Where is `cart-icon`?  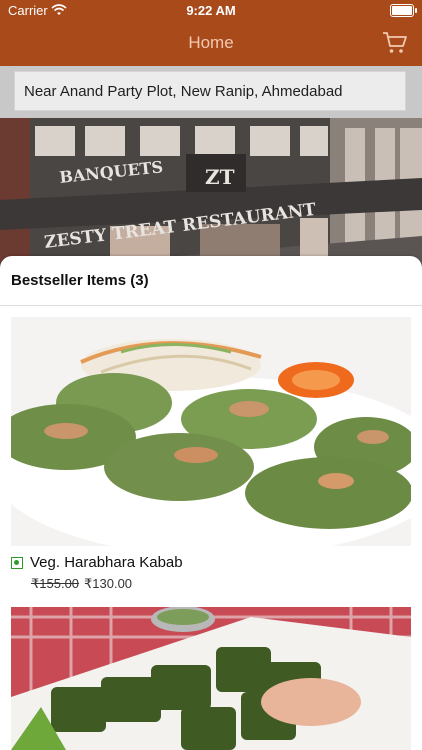 cart-icon is located at coordinates (395, 43).